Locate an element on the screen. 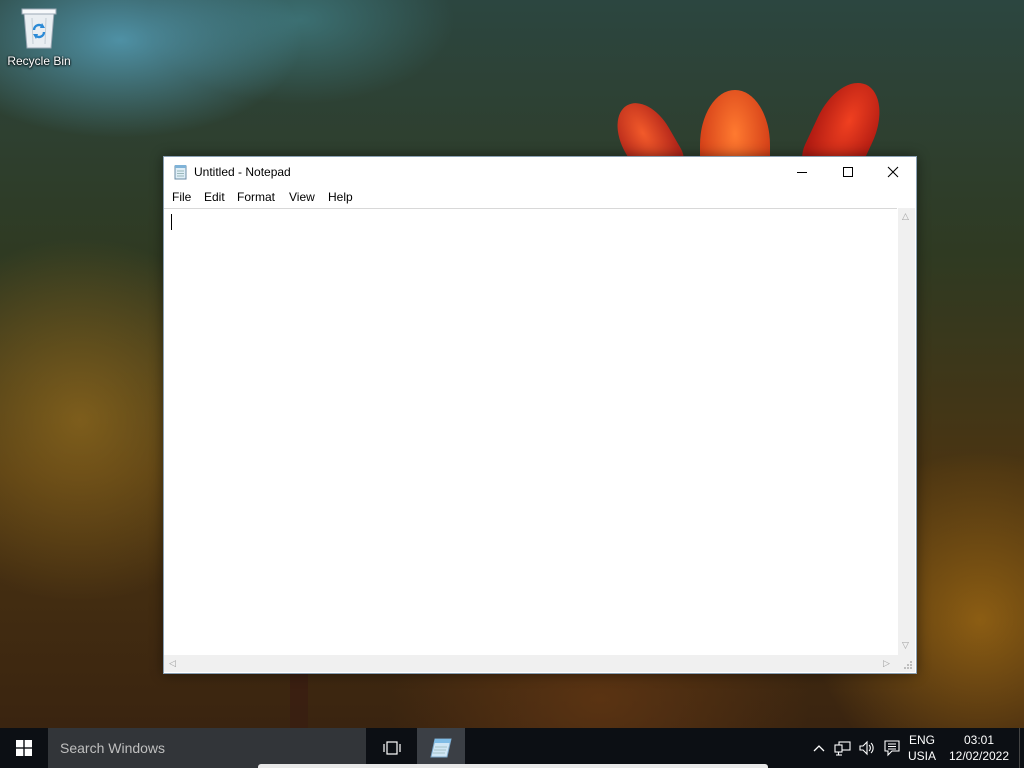  taskbar-notepad-button is located at coordinates (441, 748).